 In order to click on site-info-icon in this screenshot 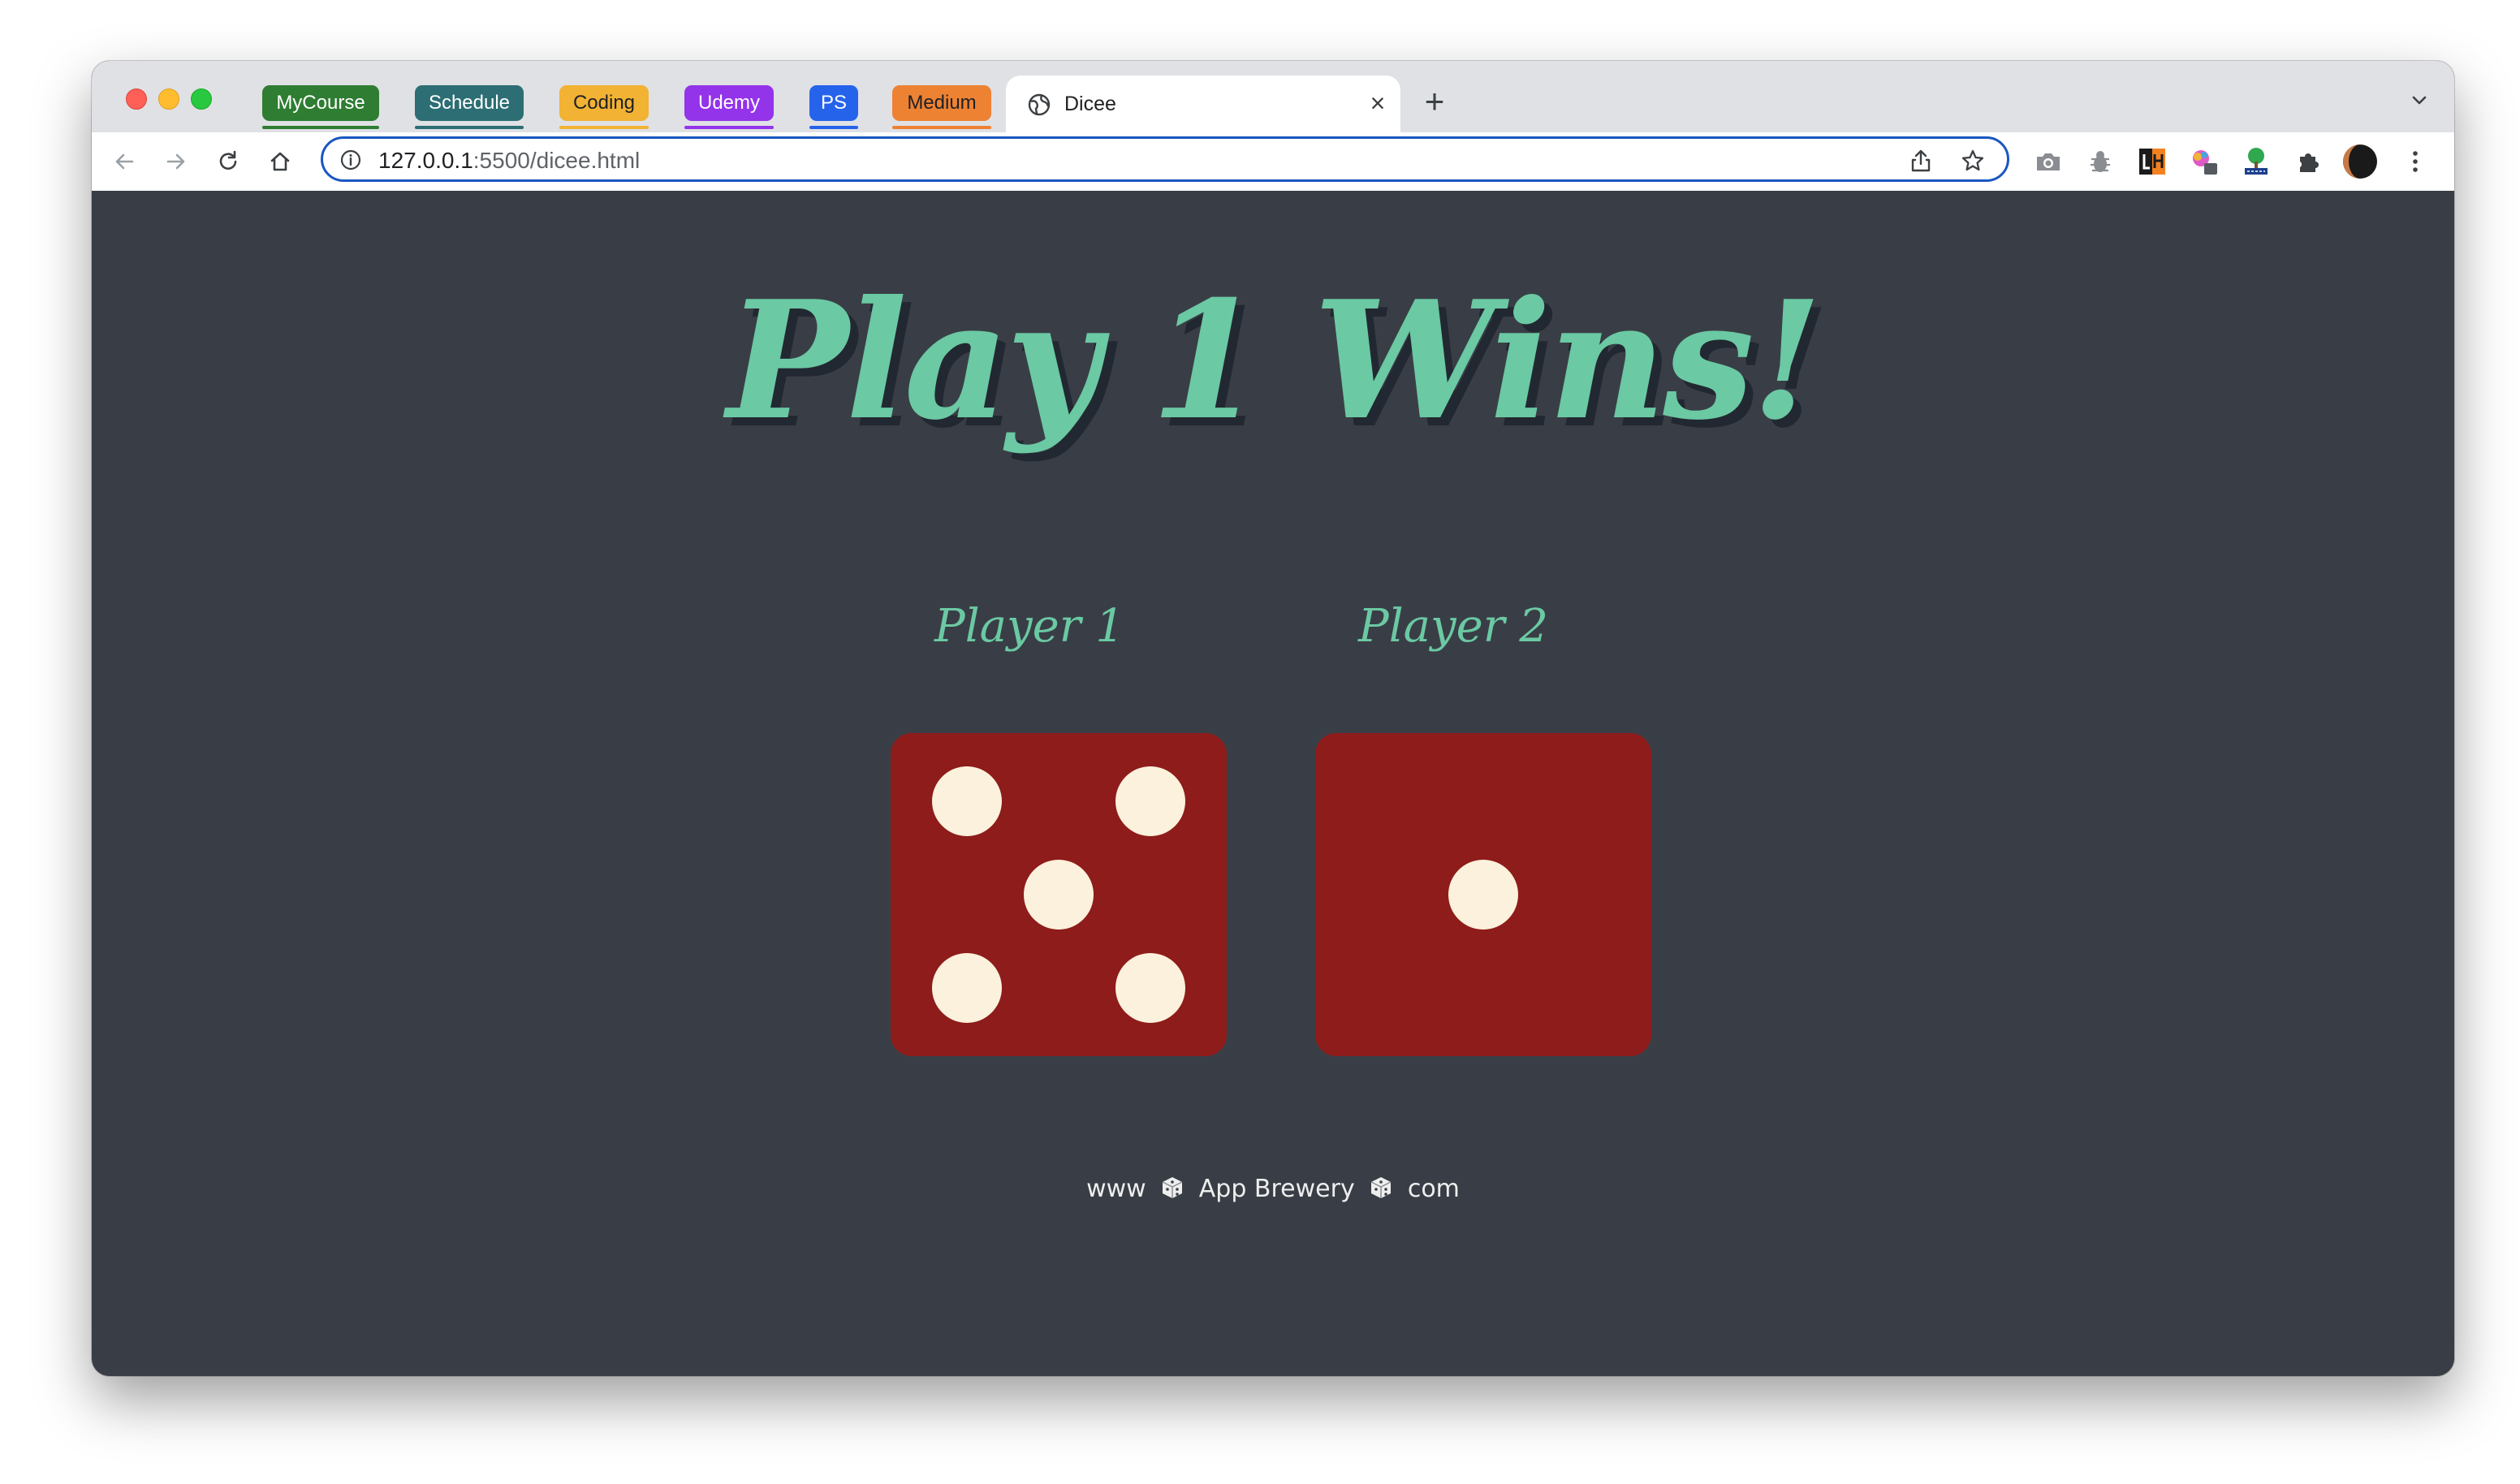, I will do `click(351, 160)`.